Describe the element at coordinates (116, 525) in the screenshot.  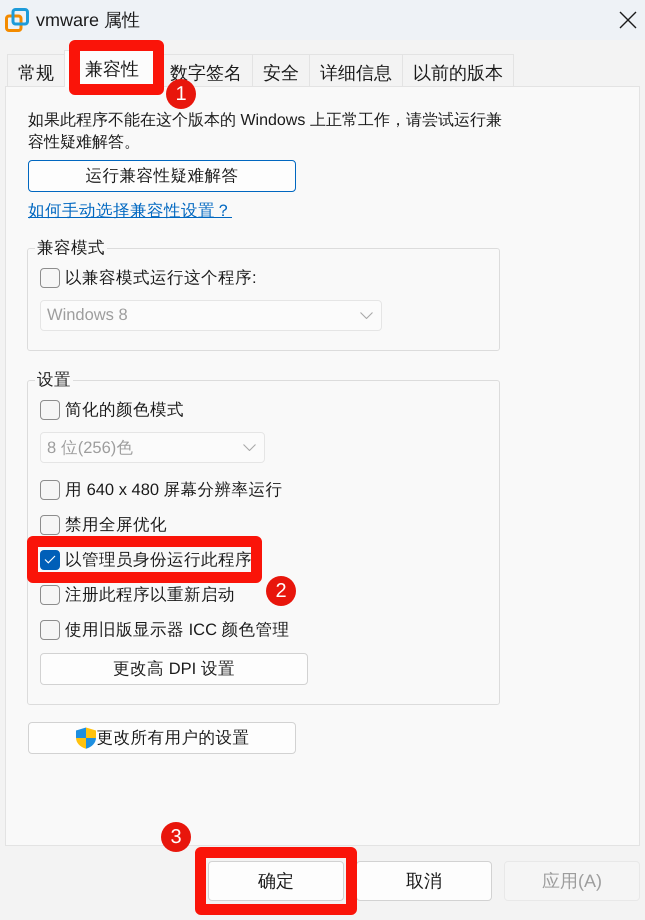
I see `checkbox-label: 禁用全屏优化` at that location.